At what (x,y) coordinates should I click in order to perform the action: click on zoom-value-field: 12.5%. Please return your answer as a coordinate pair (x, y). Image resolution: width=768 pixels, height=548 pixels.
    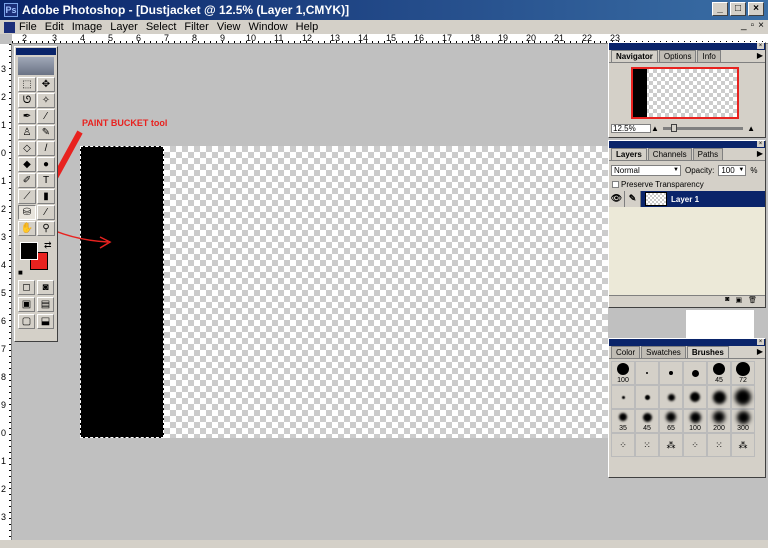
    Looking at the image, I should click on (631, 128).